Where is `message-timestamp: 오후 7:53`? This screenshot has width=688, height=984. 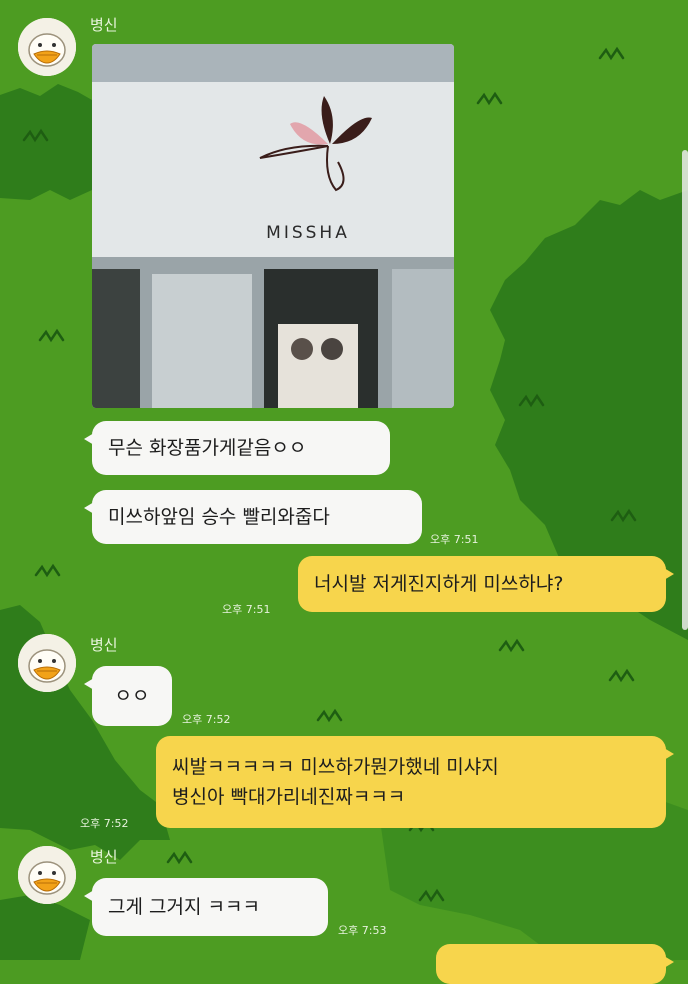
message-timestamp: 오후 7:53 is located at coordinates (362, 930).